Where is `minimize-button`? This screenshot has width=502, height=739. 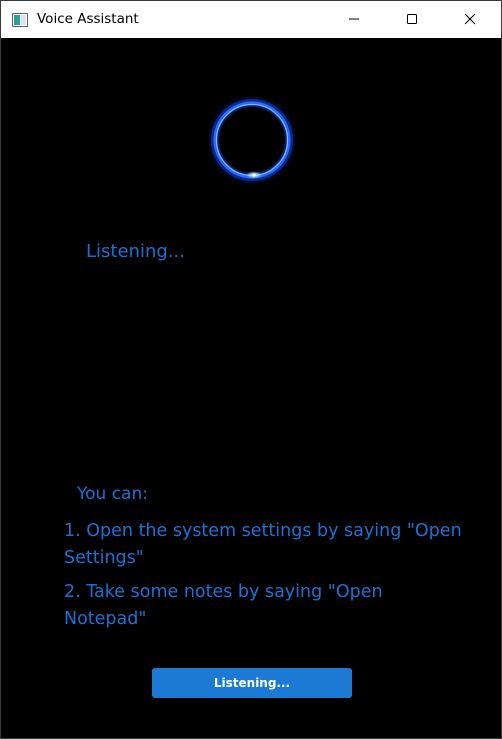 minimize-button is located at coordinates (354, 19).